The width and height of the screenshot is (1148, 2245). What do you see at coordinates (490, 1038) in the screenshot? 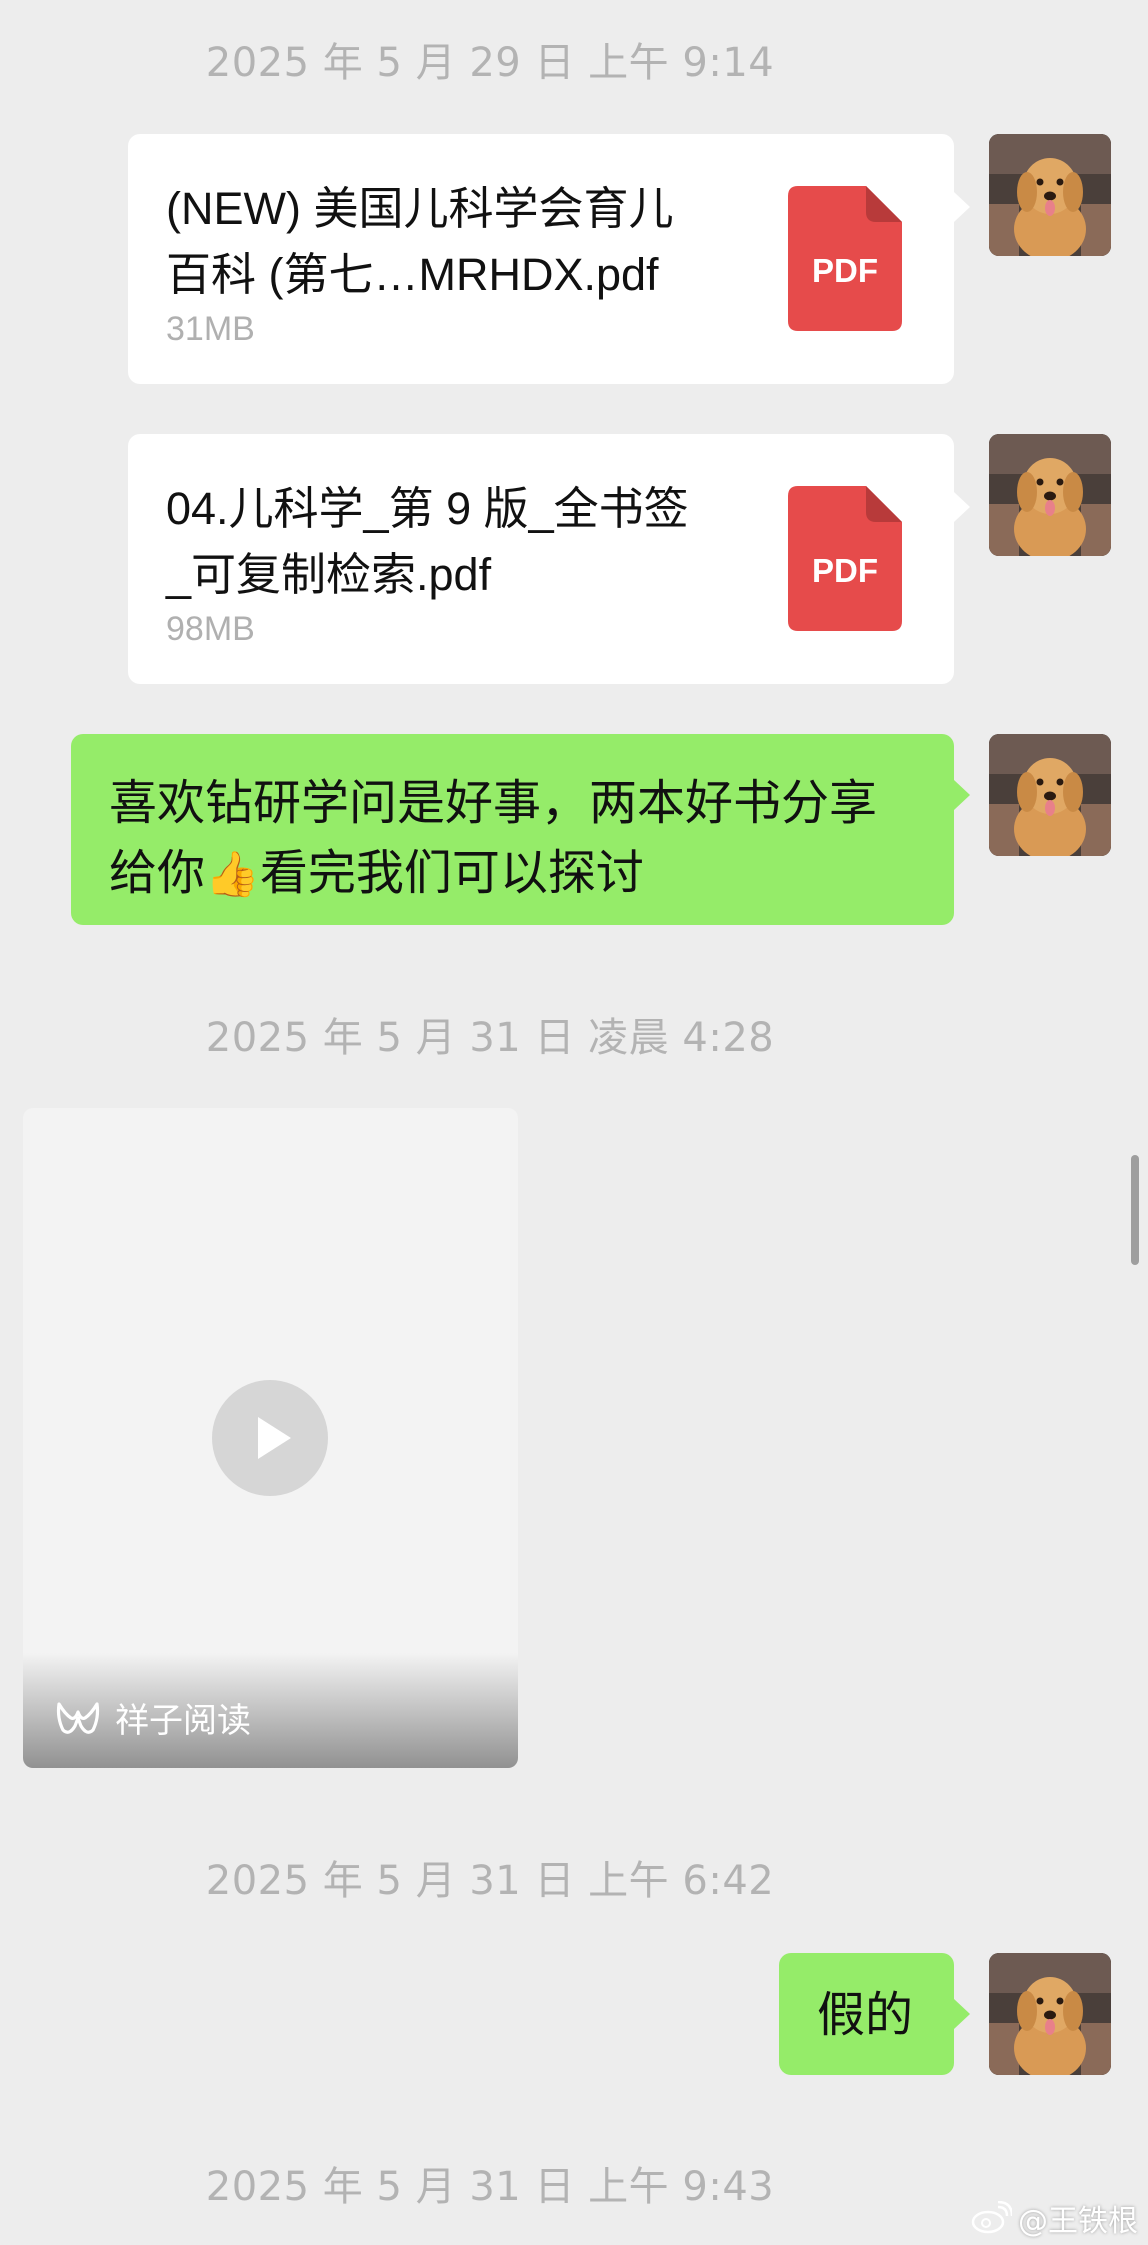
I see `timestamp: 2025 年 5 月 31 日 凌晨 4:28` at bounding box center [490, 1038].